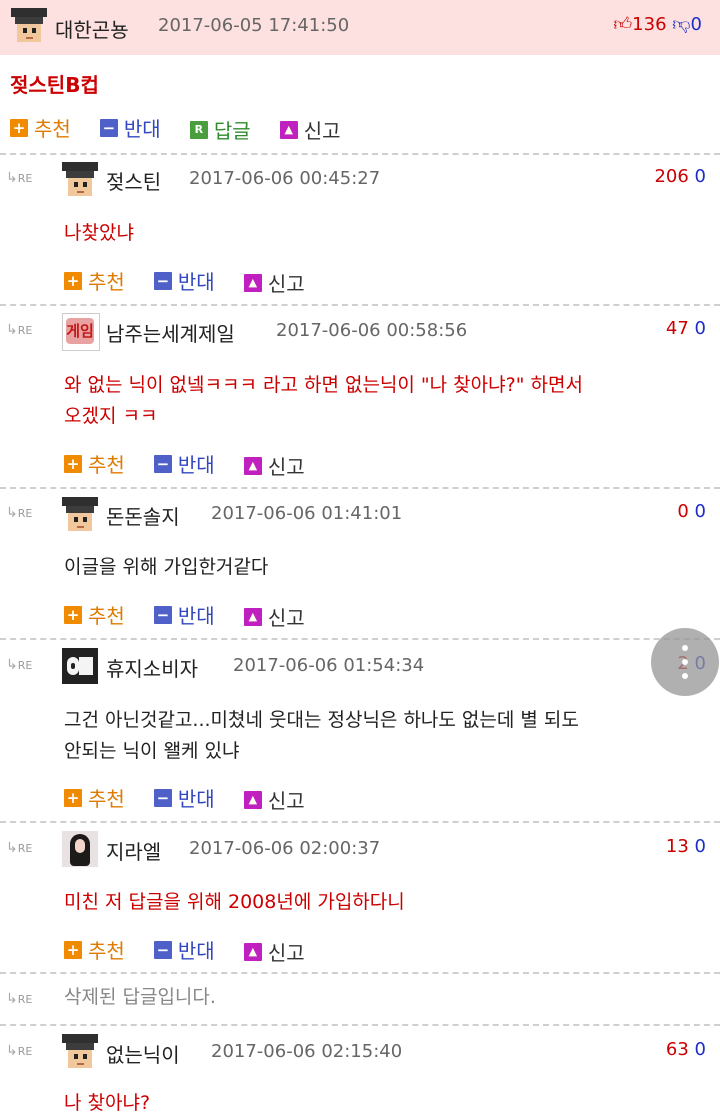 The image size is (720, 1119). What do you see at coordinates (92, 28) in the screenshot?
I see `post-author: 대한곤뇽` at bounding box center [92, 28].